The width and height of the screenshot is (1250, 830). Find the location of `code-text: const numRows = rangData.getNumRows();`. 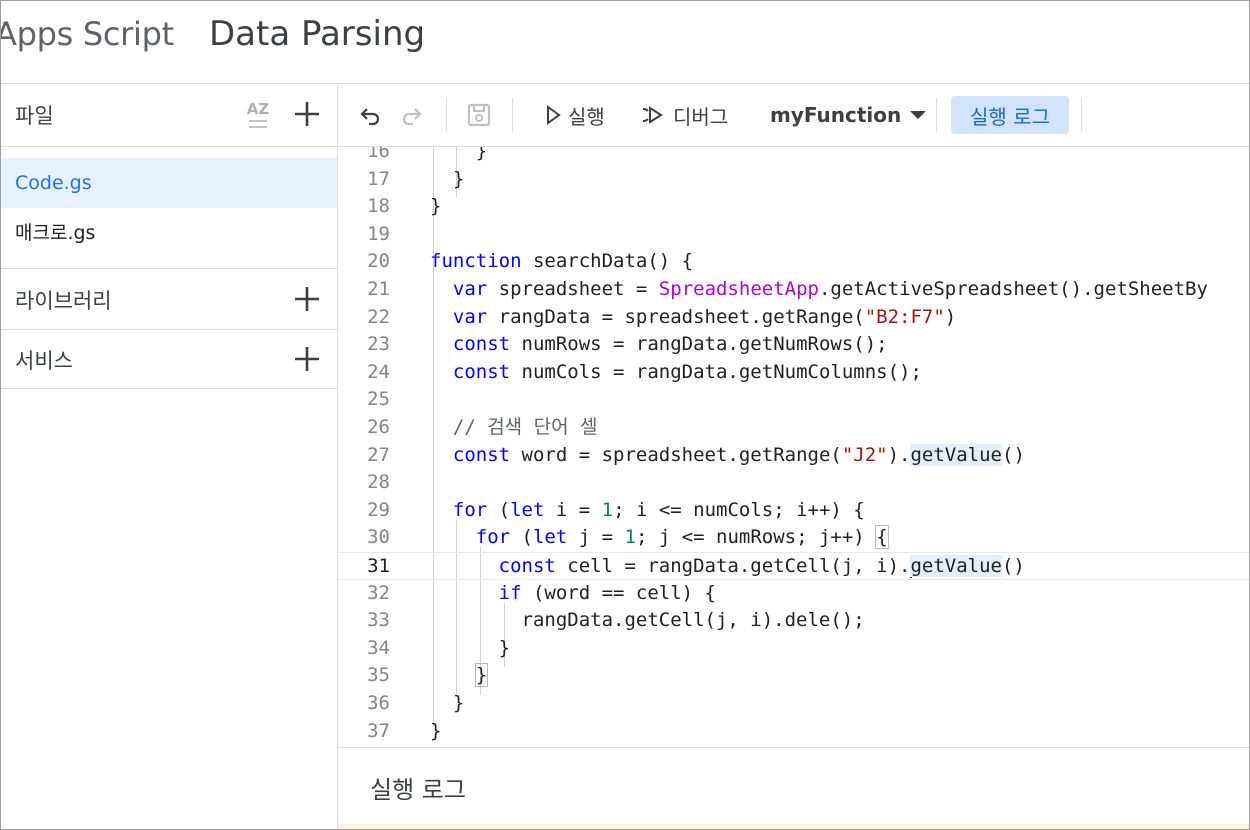

code-text: const numRows = rangData.getNumRows(); is located at coordinates (670, 344).